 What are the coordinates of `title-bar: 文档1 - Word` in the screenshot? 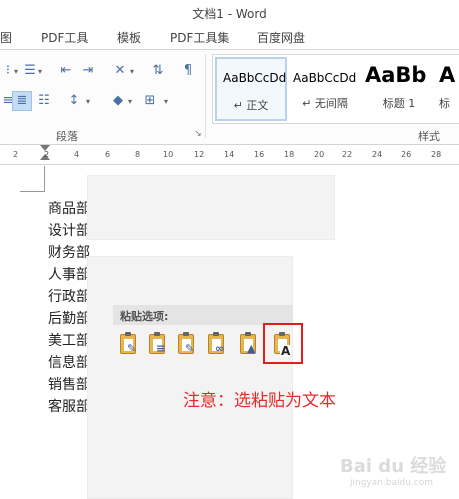 It's located at (229, 12).